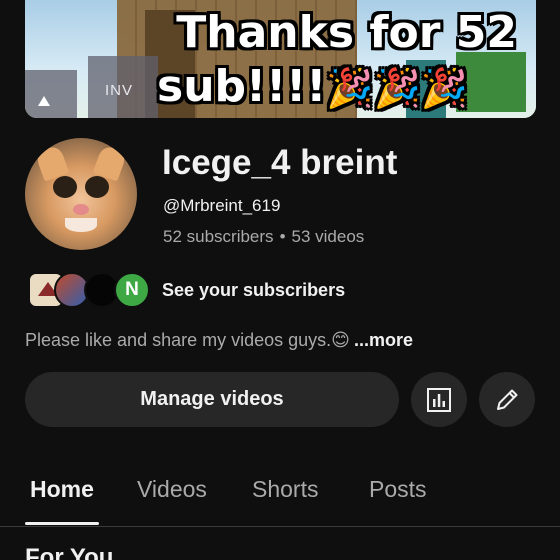  What do you see at coordinates (119, 90) in the screenshot?
I see `banner-inv-label: INV` at bounding box center [119, 90].